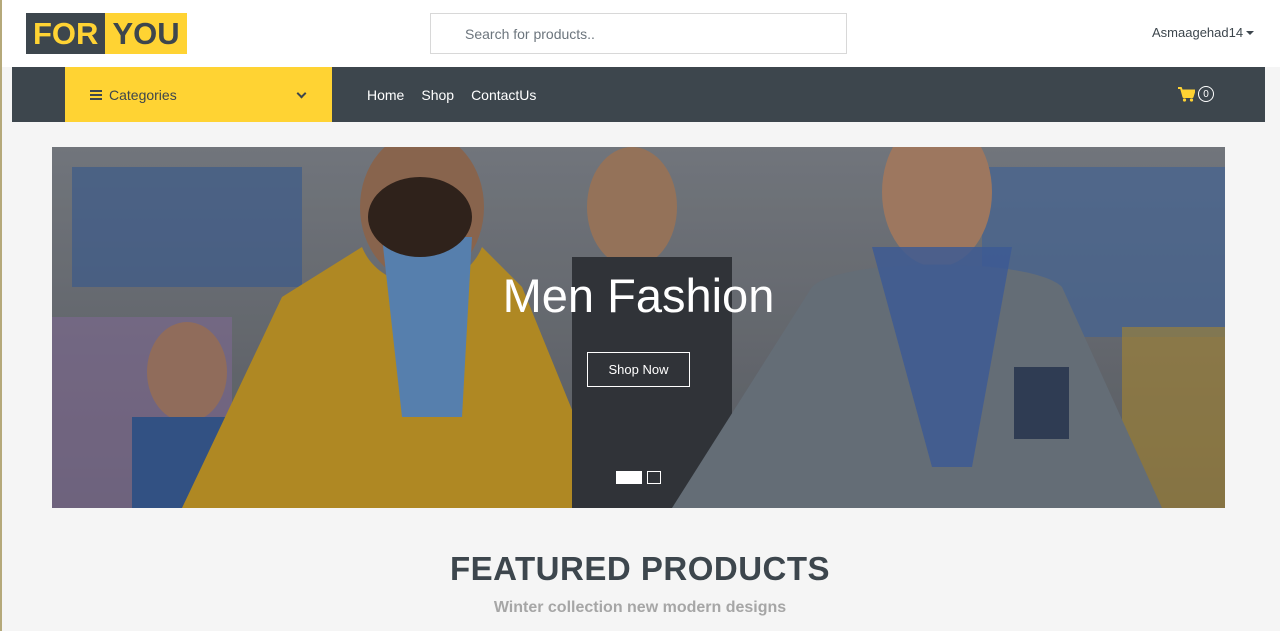 The height and width of the screenshot is (631, 1280). I want to click on nav-links: Home Shop ContactUs, so click(451, 94).